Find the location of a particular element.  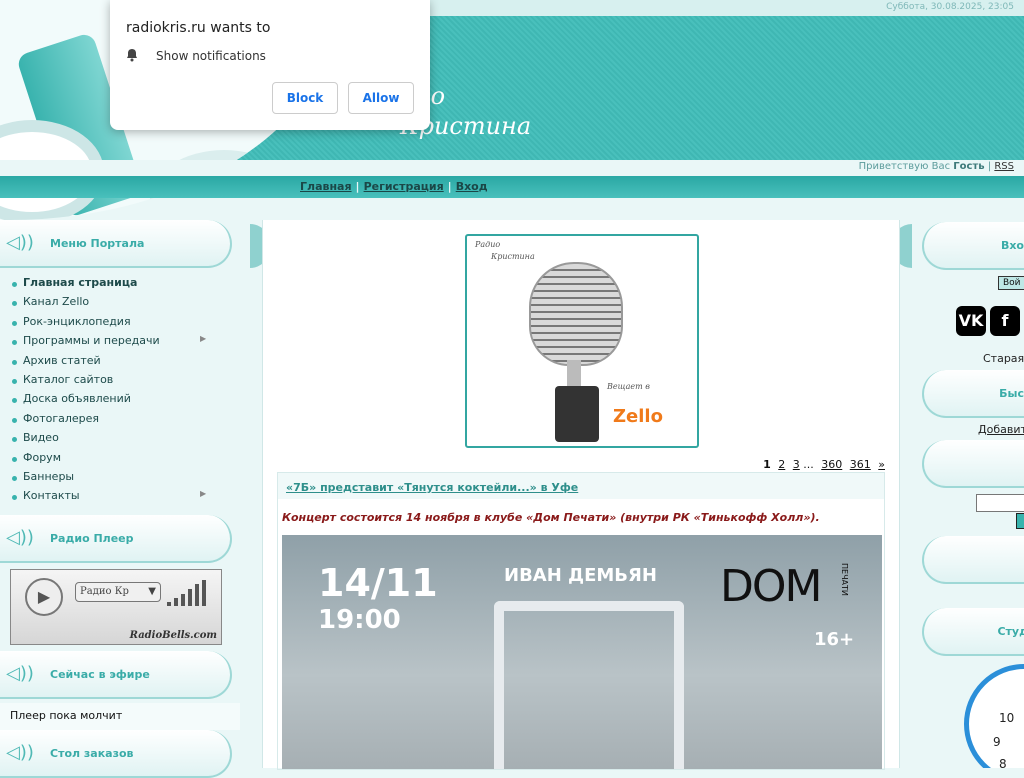

current-date: Суббота, 30.08.2025, 23:05 is located at coordinates (950, 7).